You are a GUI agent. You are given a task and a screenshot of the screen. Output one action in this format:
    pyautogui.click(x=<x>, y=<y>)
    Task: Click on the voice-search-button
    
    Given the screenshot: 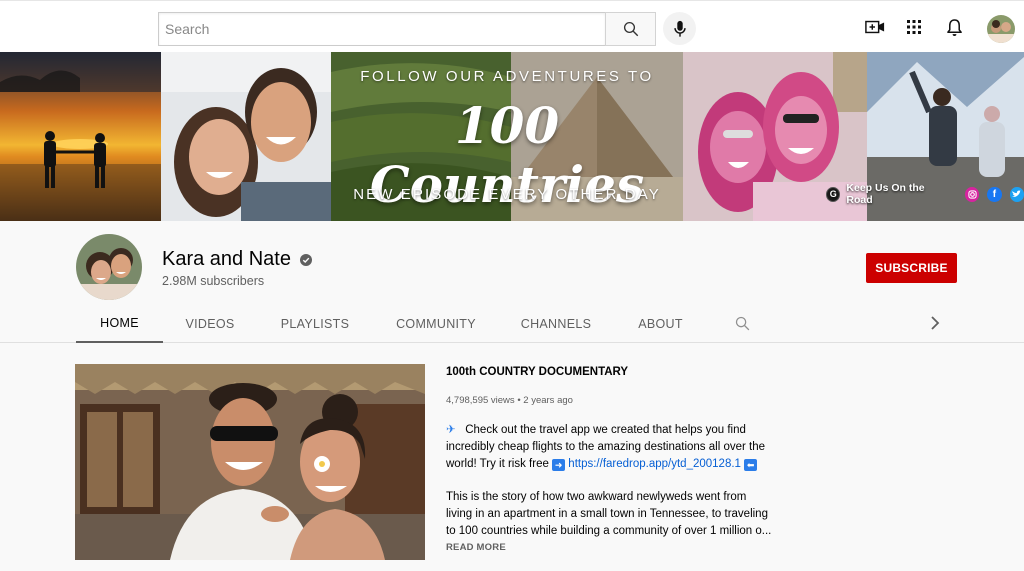 What is the action you would take?
    pyautogui.click(x=679, y=28)
    